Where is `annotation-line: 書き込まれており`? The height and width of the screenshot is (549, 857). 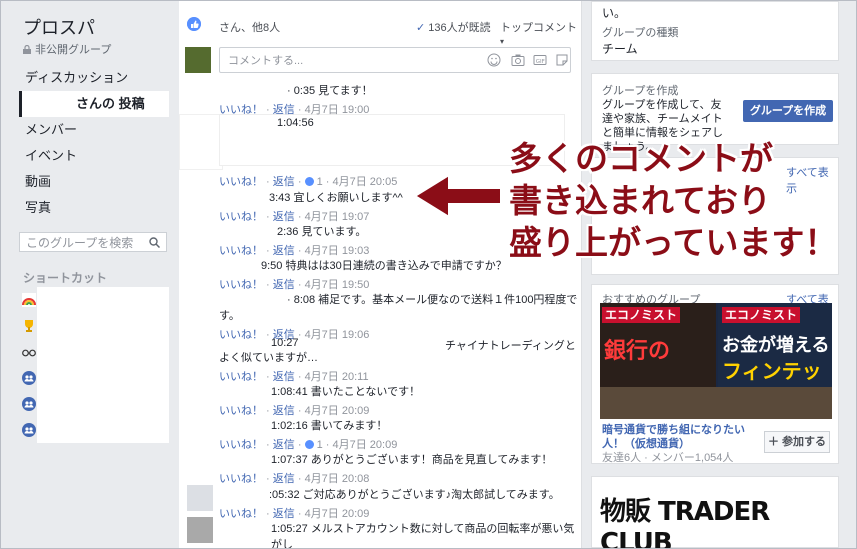 annotation-line: 書き込まれており is located at coordinates (640, 200).